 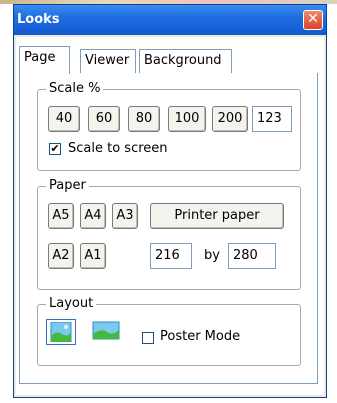 What do you see at coordinates (183, 60) in the screenshot?
I see `tab-background-label: Background` at bounding box center [183, 60].